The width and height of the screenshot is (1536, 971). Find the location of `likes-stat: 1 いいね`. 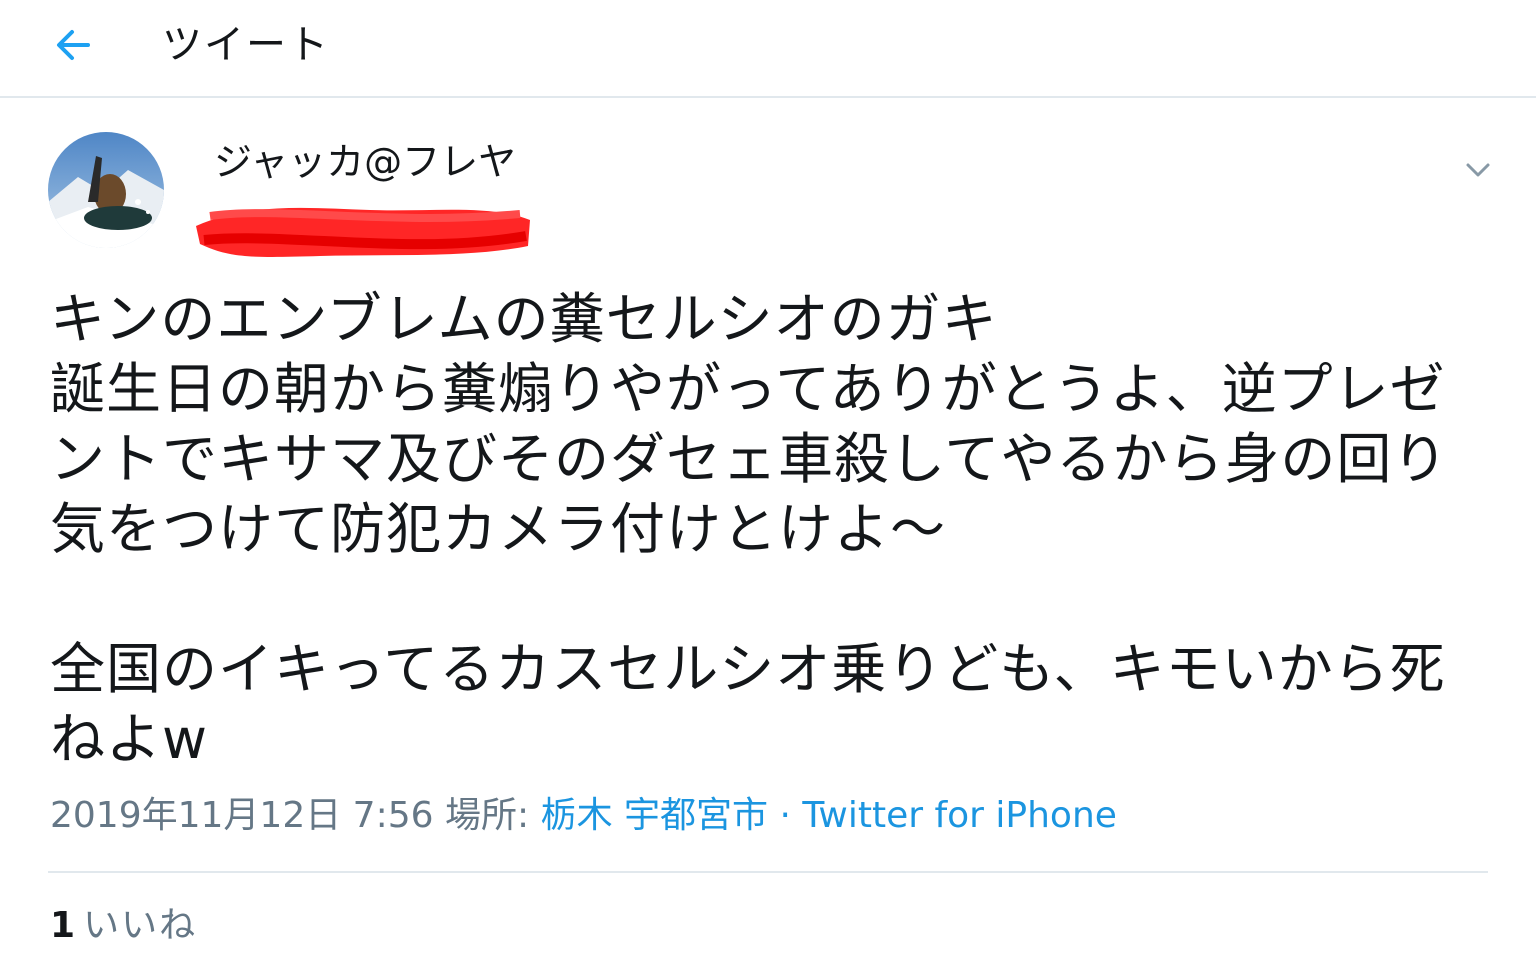

likes-stat: 1 いいね is located at coordinates (123, 926).